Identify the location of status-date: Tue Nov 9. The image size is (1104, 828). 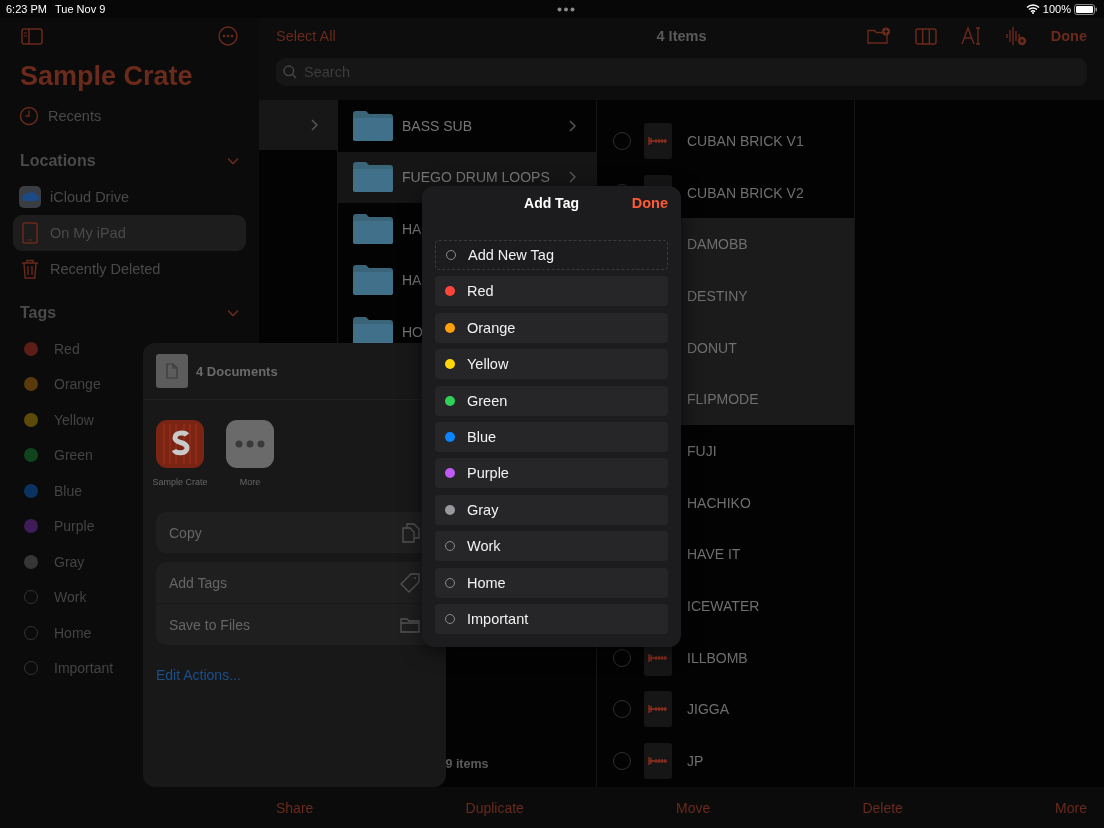
(80, 9).